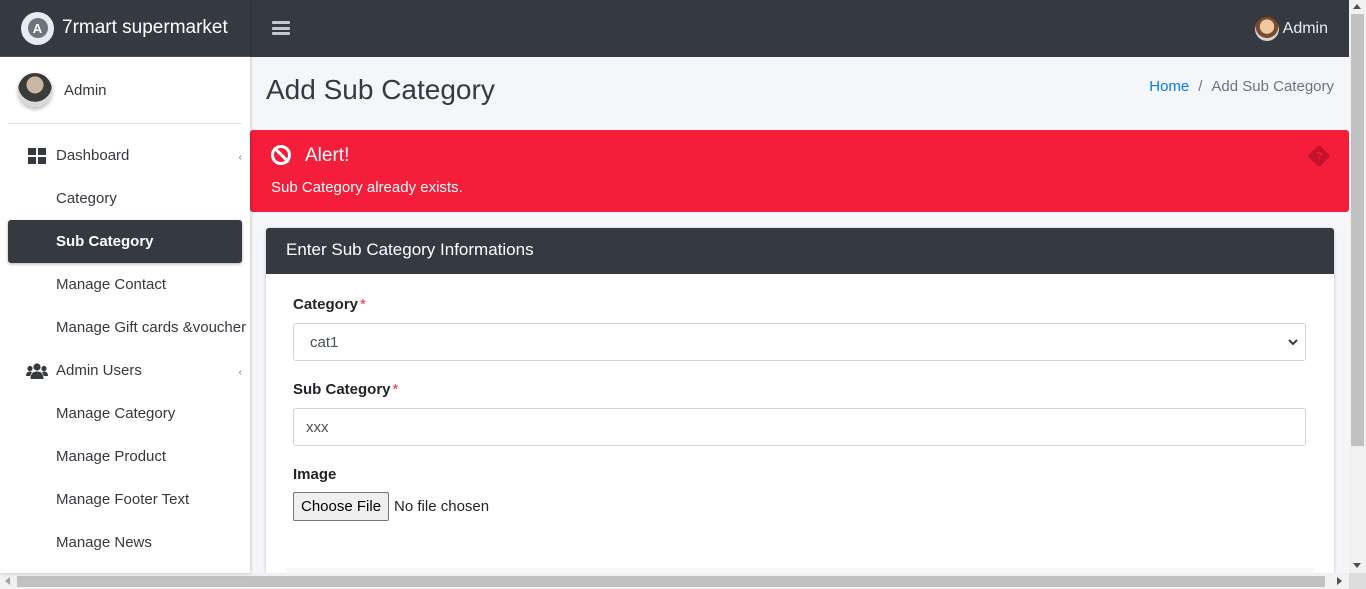 The image size is (1366, 589). I want to click on image-group: Image Choose File No file chosen, so click(800, 493).